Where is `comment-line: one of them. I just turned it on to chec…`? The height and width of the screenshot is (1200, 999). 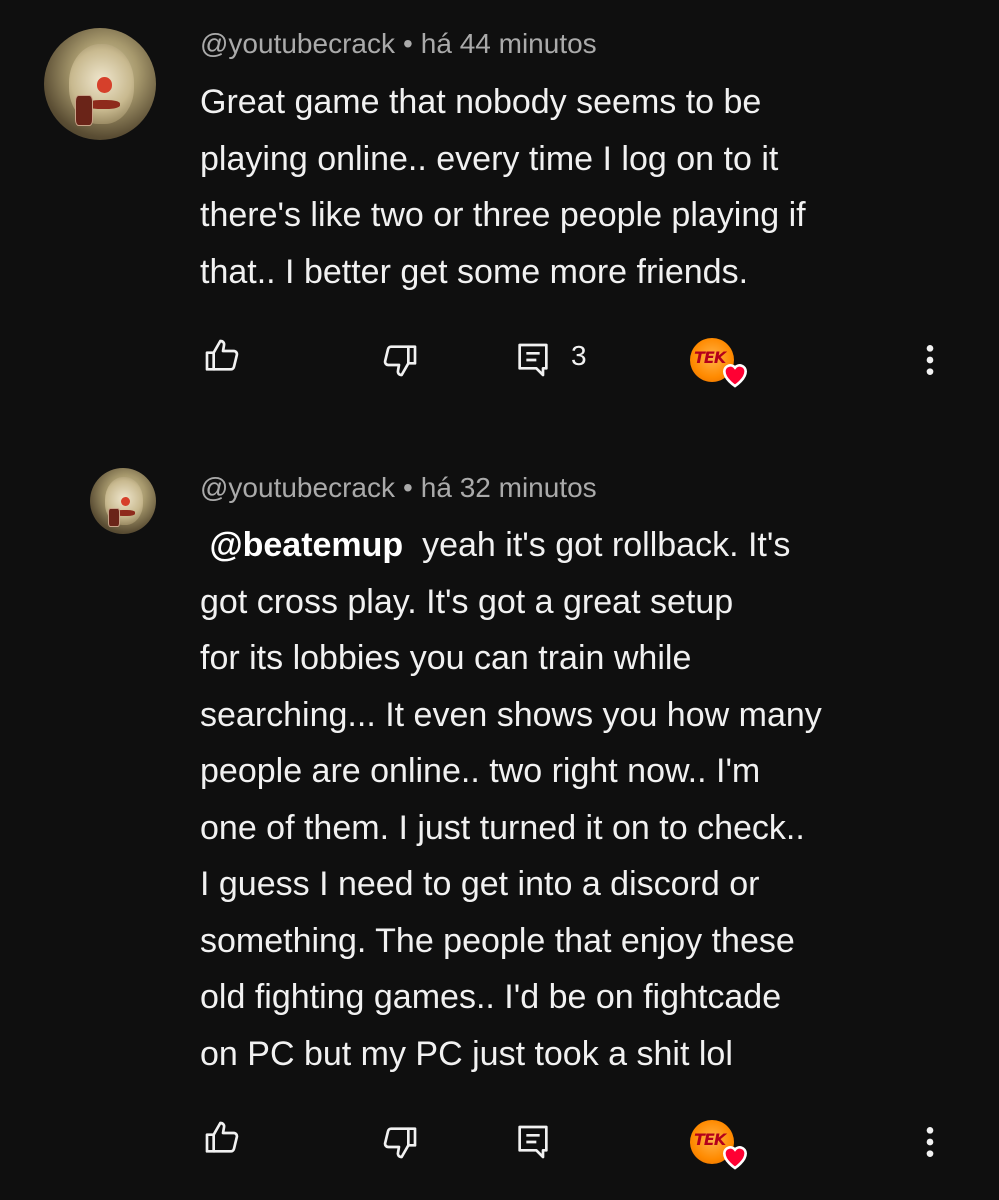
comment-line: one of them. I just turned it on to chec… is located at coordinates (502, 827).